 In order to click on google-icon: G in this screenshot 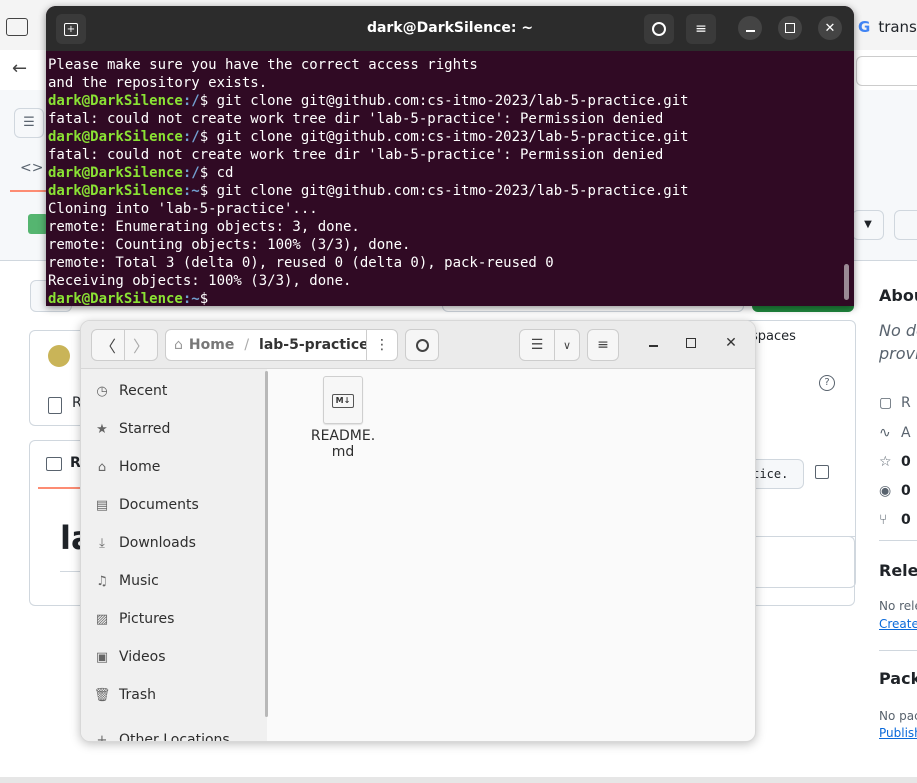, I will do `click(864, 27)`.